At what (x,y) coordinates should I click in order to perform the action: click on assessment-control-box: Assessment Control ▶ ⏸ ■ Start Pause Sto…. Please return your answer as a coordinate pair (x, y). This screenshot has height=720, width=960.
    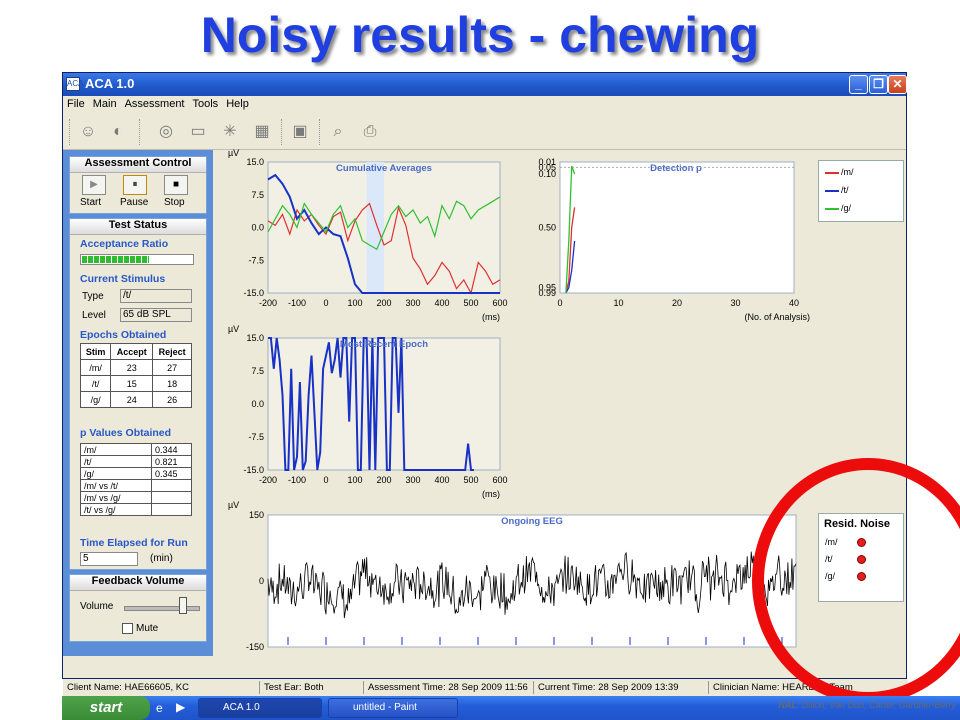
    Looking at the image, I should click on (138, 185).